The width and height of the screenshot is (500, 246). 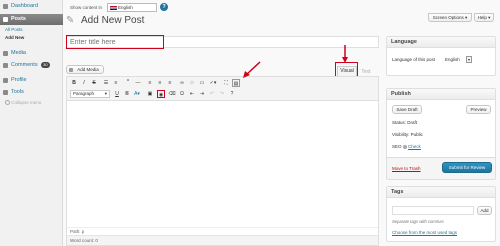 What do you see at coordinates (5, 65) in the screenshot?
I see `comment-icon` at bounding box center [5, 65].